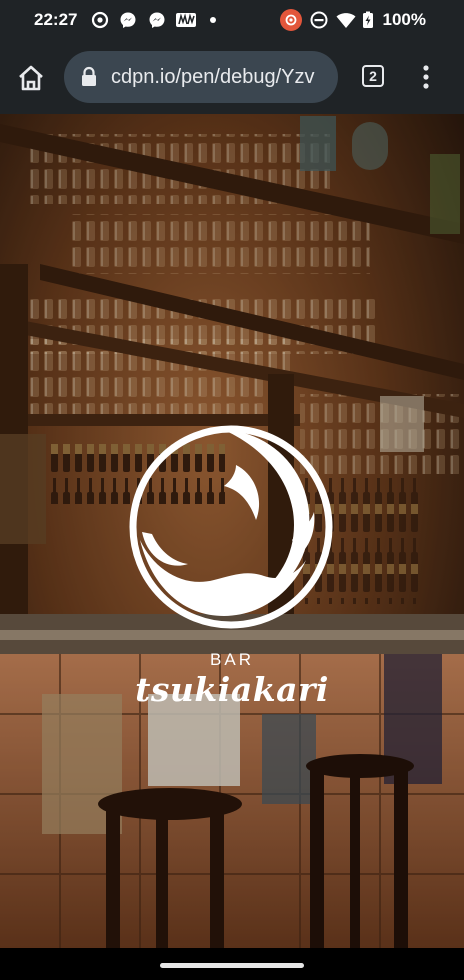 The image size is (464, 980). Describe the element at coordinates (186, 20) in the screenshot. I see `news-icon` at that location.